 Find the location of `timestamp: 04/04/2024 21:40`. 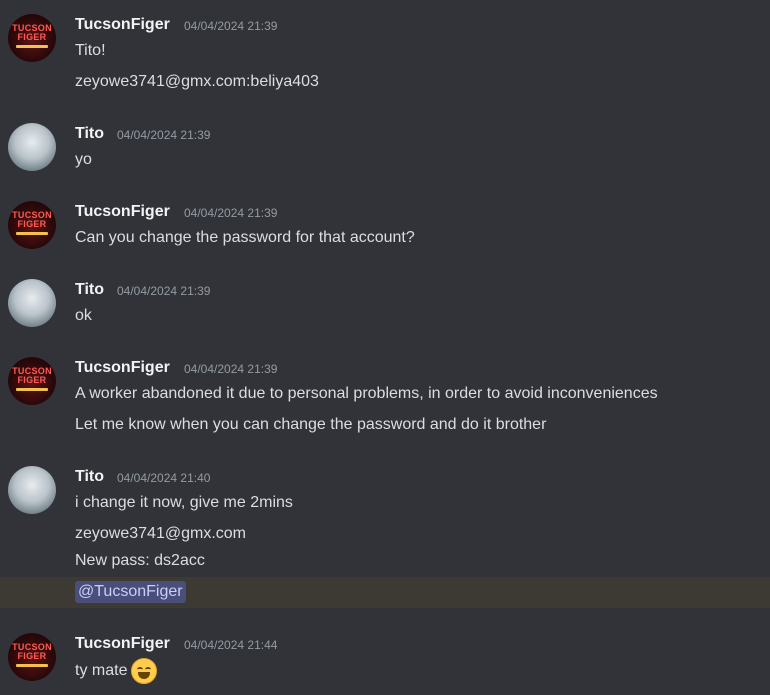

timestamp: 04/04/2024 21:40 is located at coordinates (164, 478).